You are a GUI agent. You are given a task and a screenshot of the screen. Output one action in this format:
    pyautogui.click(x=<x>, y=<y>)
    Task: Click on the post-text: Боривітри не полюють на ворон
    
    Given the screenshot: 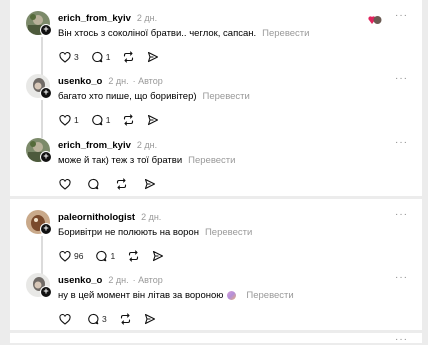 What is the action you would take?
    pyautogui.click(x=128, y=232)
    